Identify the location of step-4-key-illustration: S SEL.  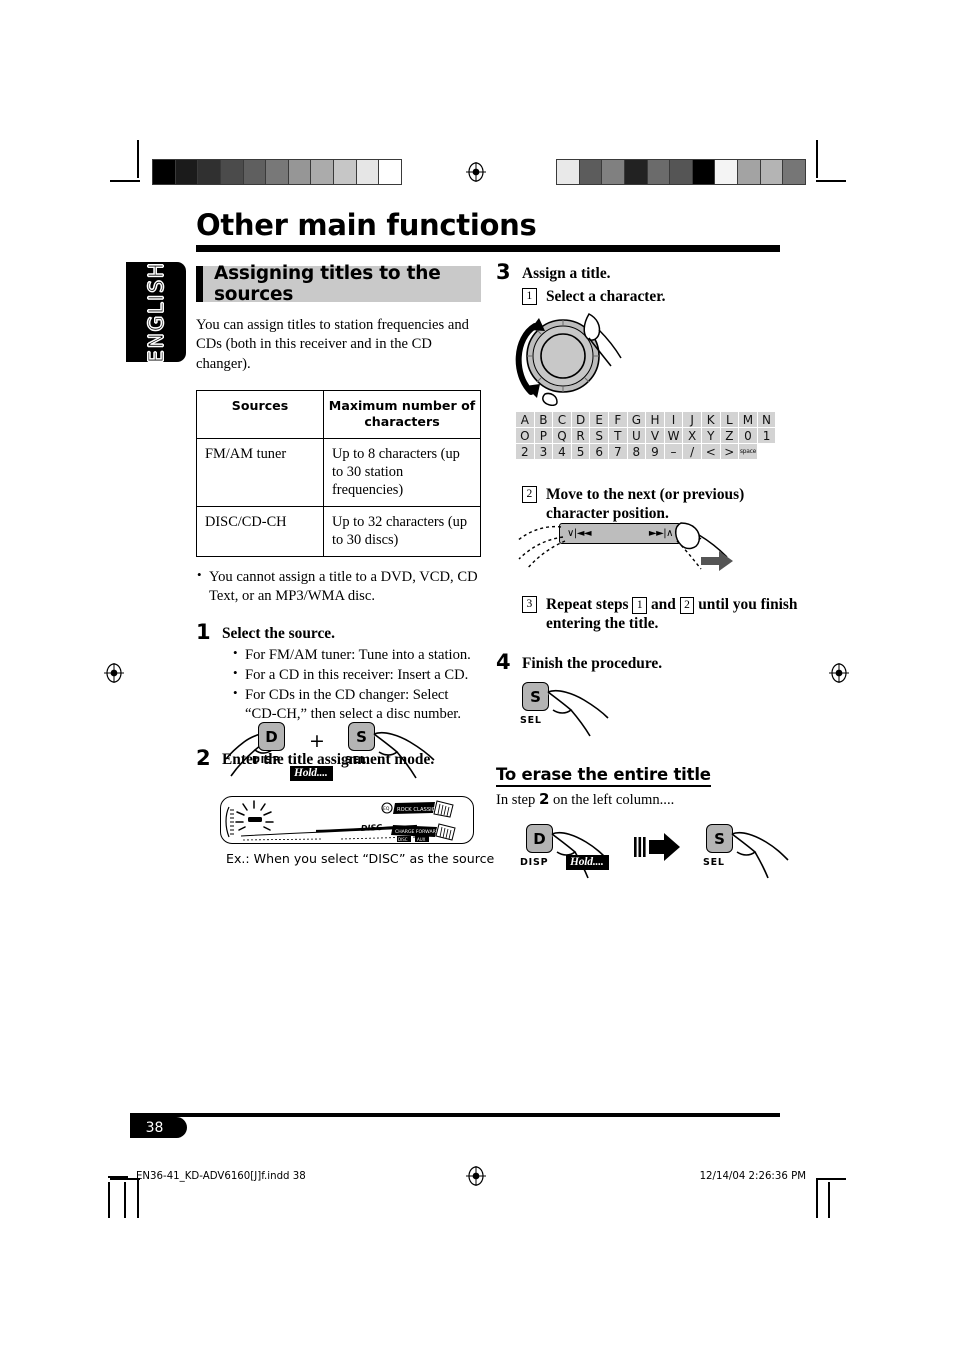
(578, 708).